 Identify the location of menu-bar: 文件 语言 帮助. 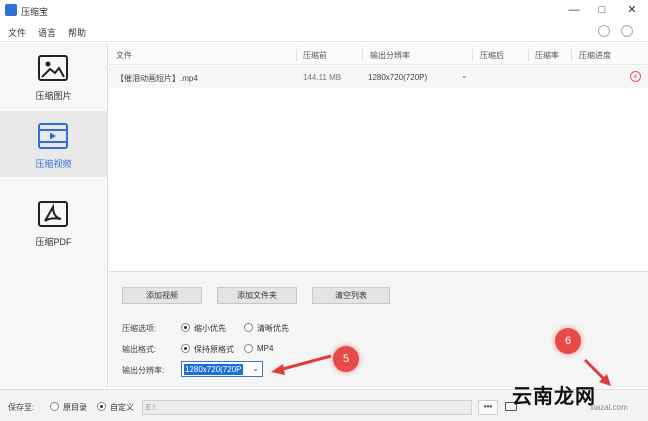
(324, 31).